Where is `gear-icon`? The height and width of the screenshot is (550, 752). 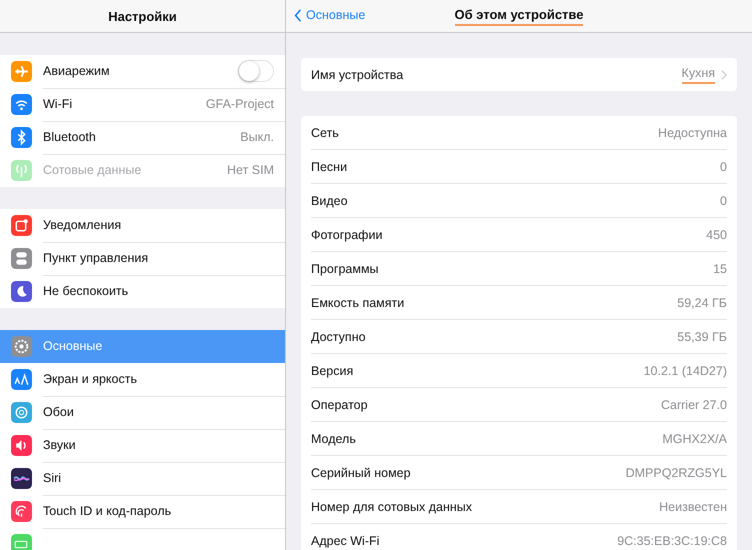
gear-icon is located at coordinates (21, 346).